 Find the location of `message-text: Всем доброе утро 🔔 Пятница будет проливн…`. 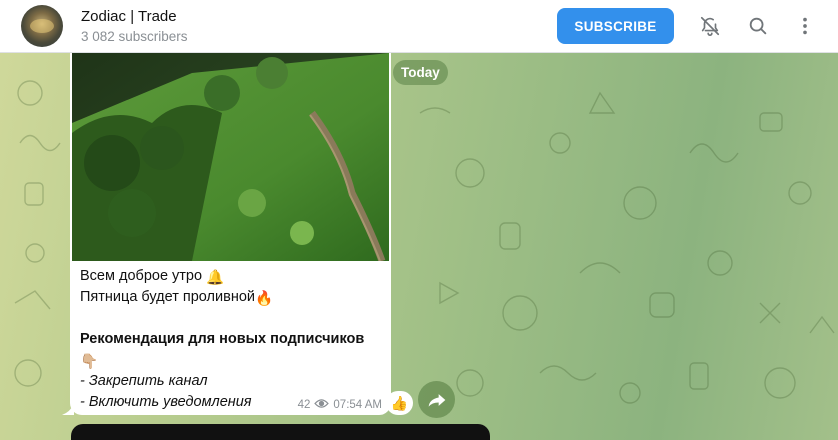

message-text: Всем доброе утро 🔔 Пятница будет проливн… is located at coordinates (232, 339).